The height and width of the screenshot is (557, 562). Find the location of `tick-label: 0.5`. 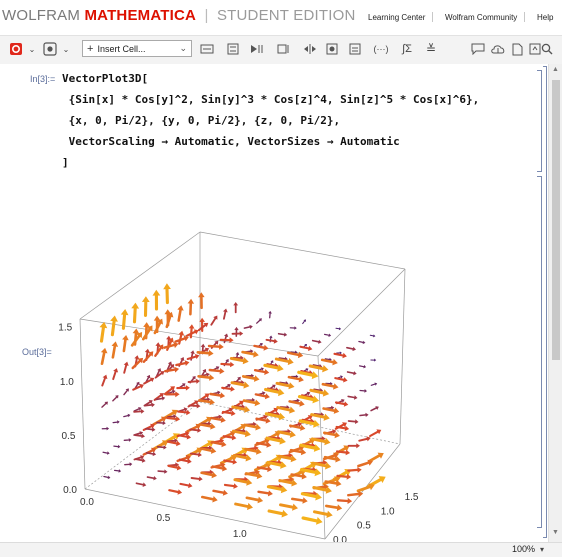

tick-label: 0.5 is located at coordinates (68, 436).